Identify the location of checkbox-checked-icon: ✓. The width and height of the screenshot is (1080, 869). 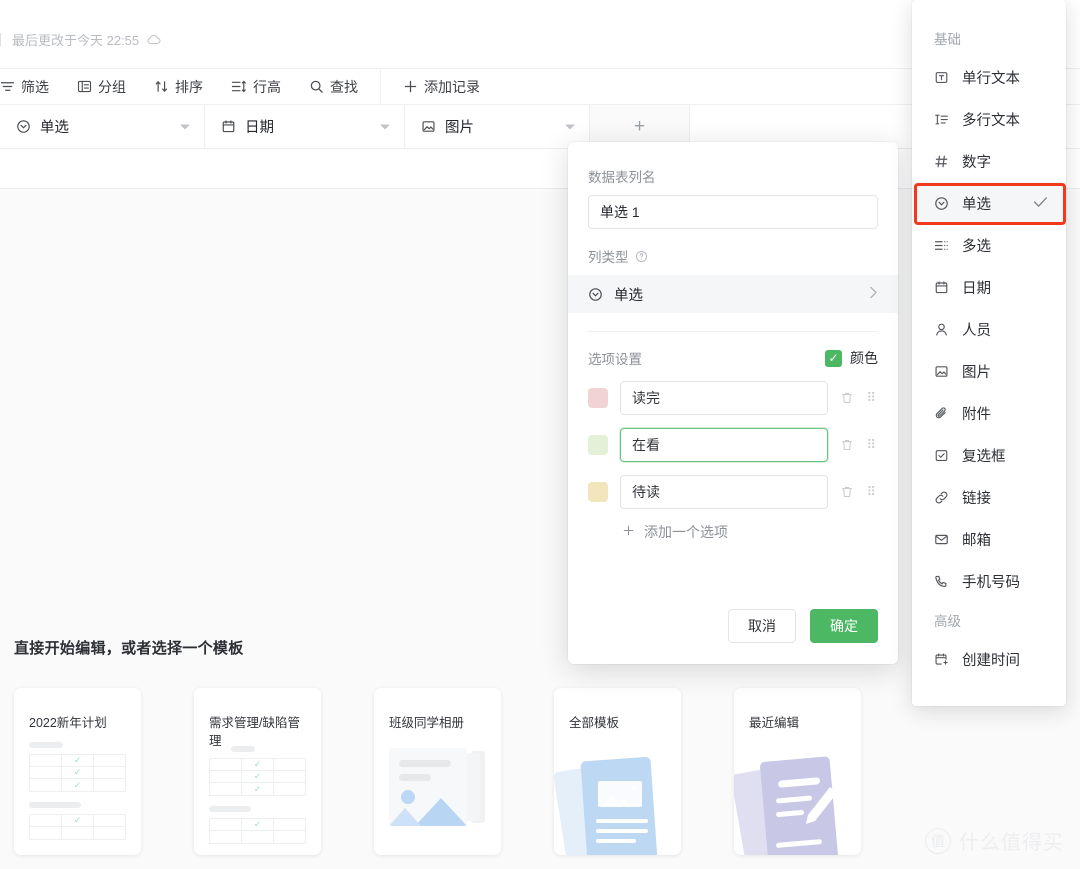
(833, 358).